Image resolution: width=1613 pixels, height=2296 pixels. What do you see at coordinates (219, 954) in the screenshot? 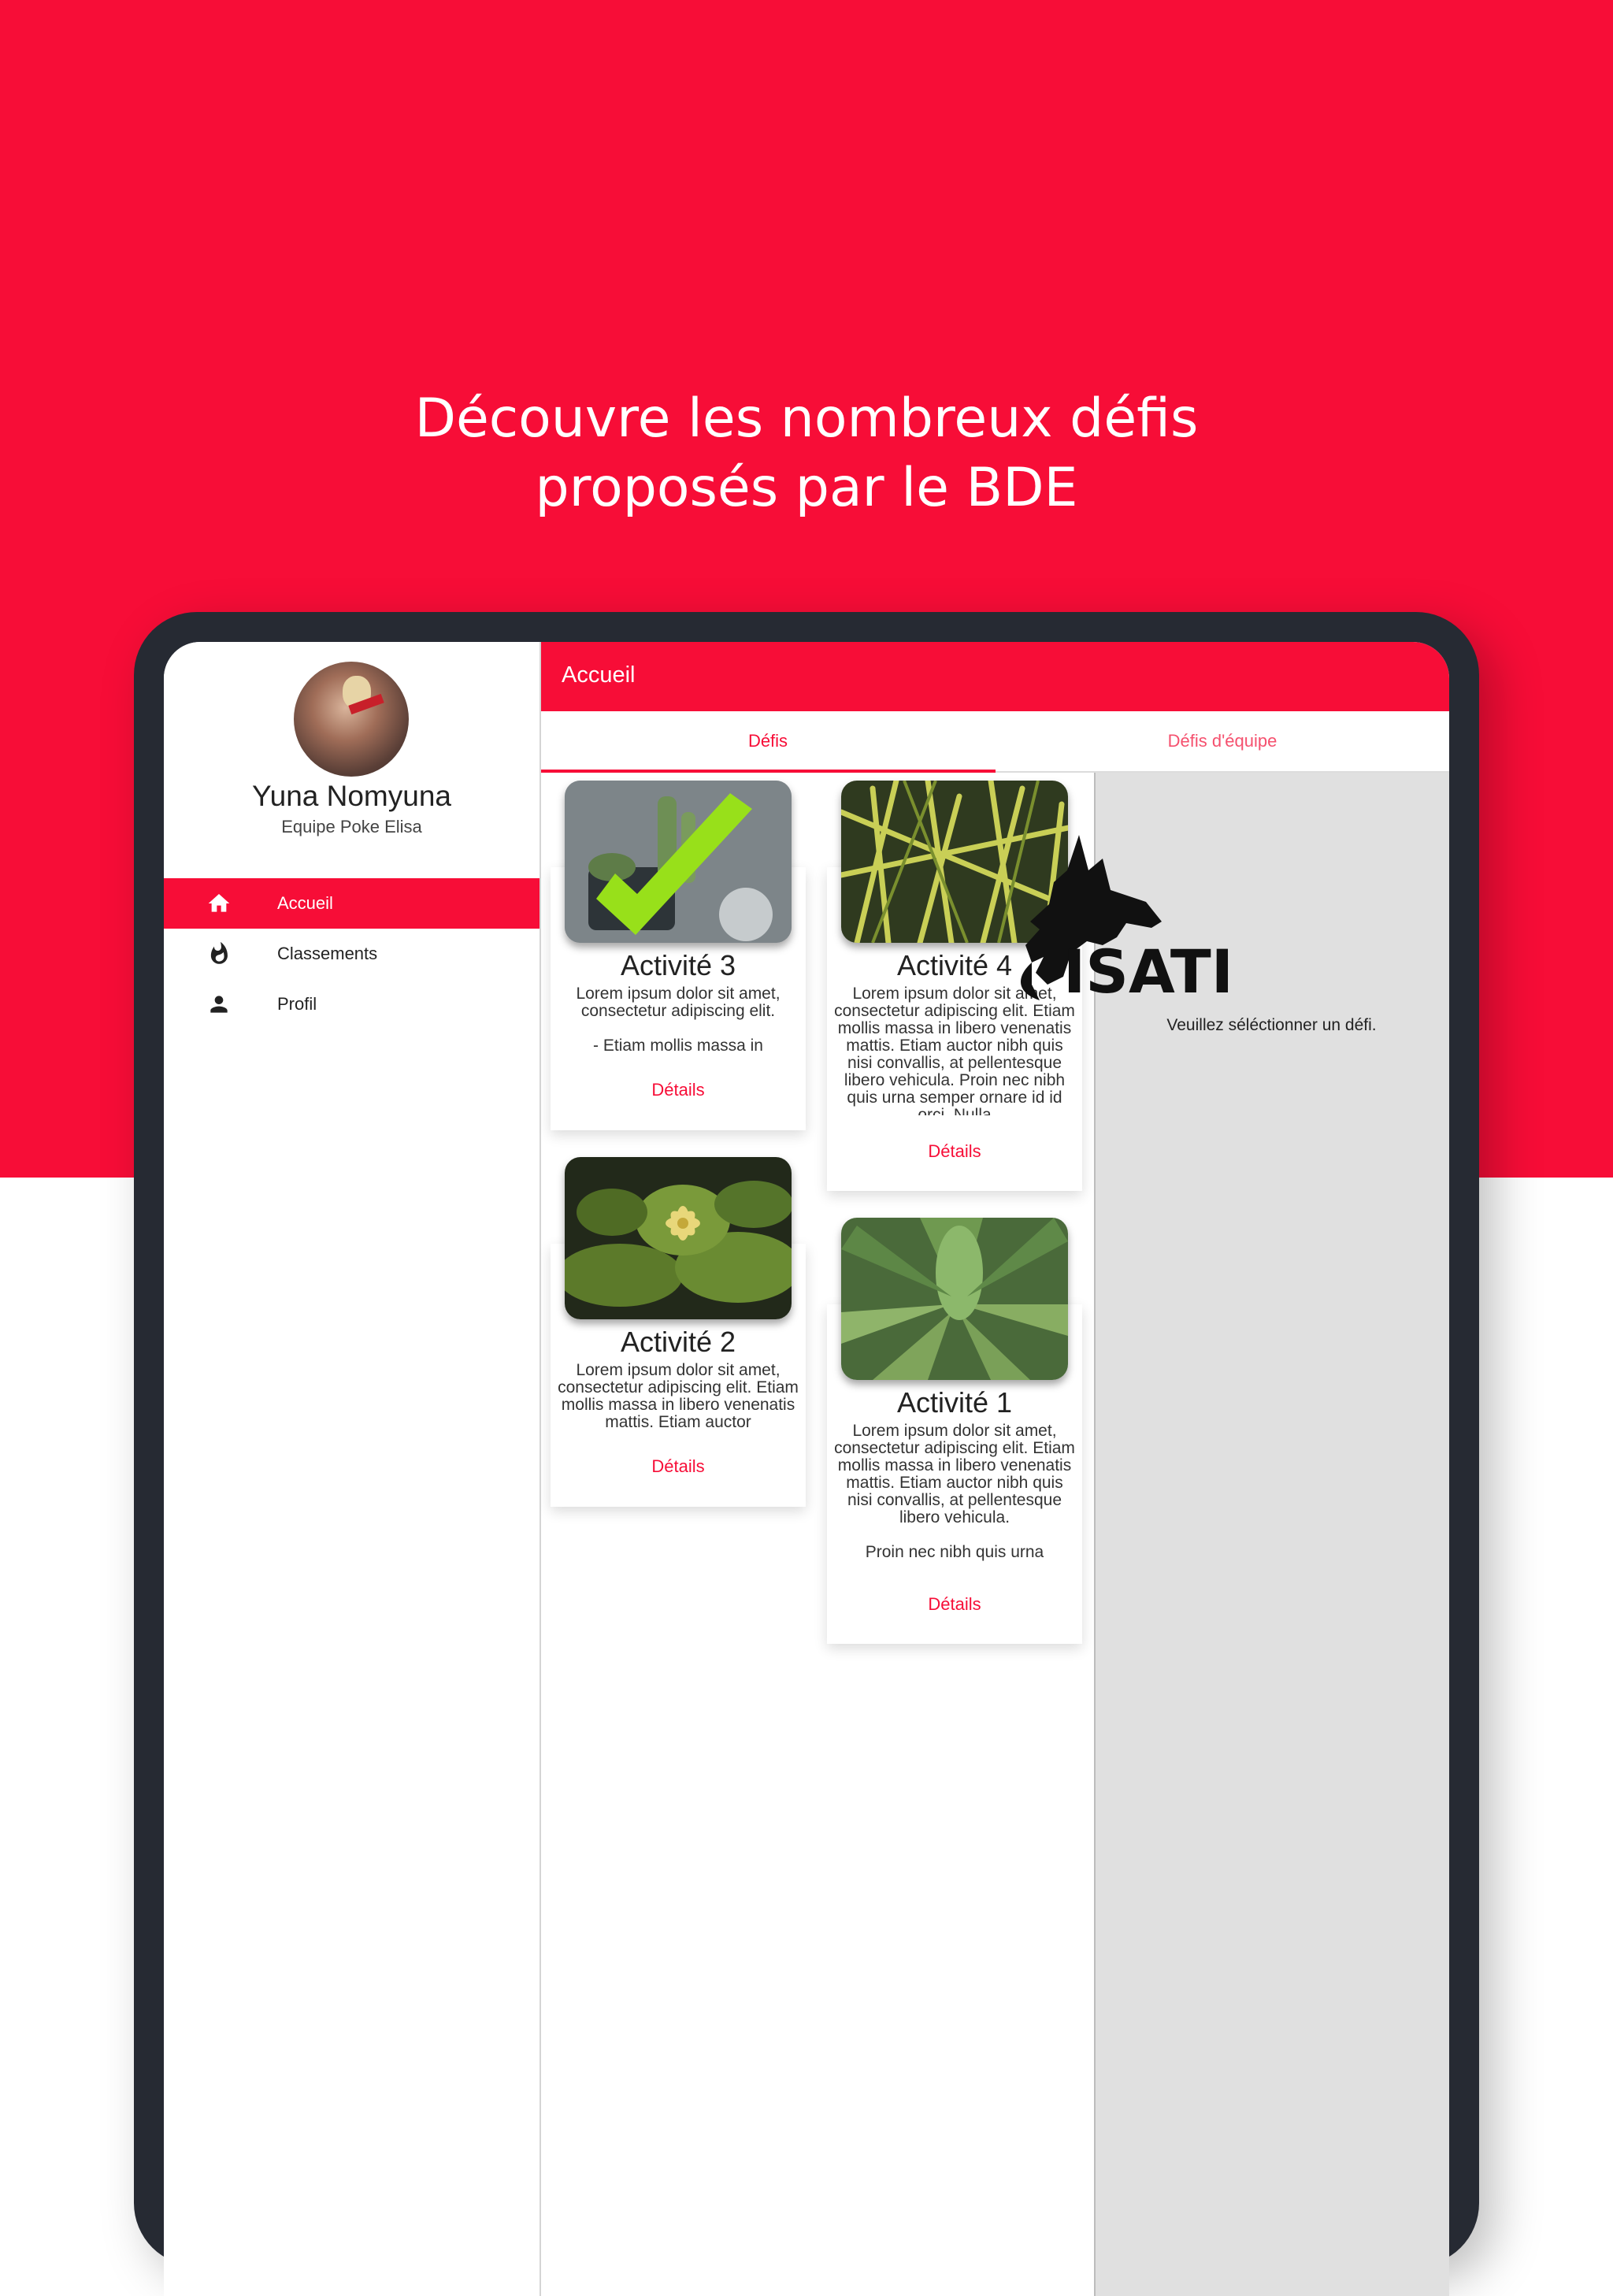
I see `fire-icon` at bounding box center [219, 954].